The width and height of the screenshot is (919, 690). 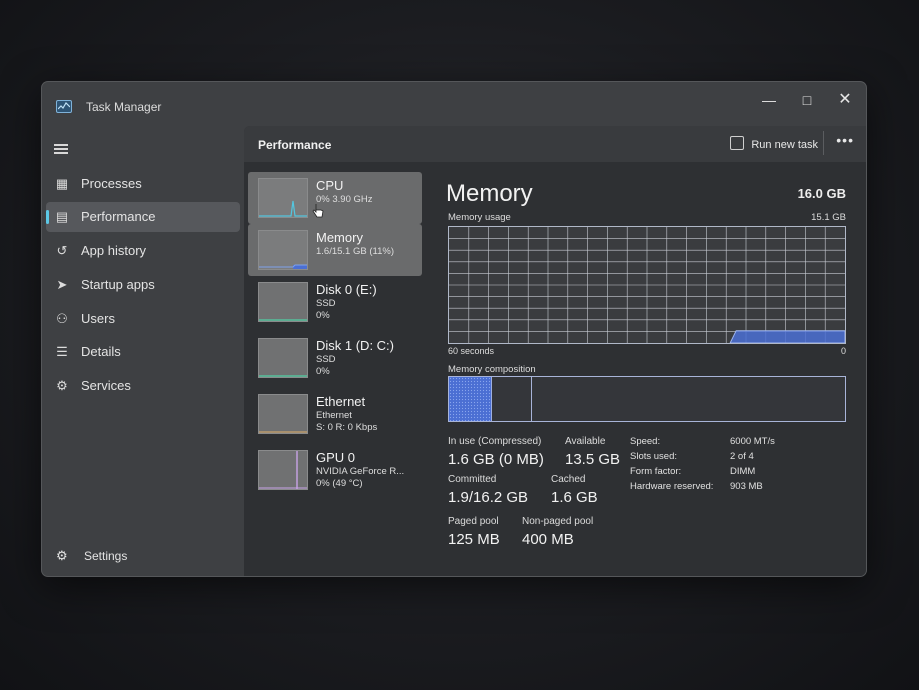 What do you see at coordinates (283, 358) in the screenshot?
I see `disk-1-thumbnail-graph` at bounding box center [283, 358].